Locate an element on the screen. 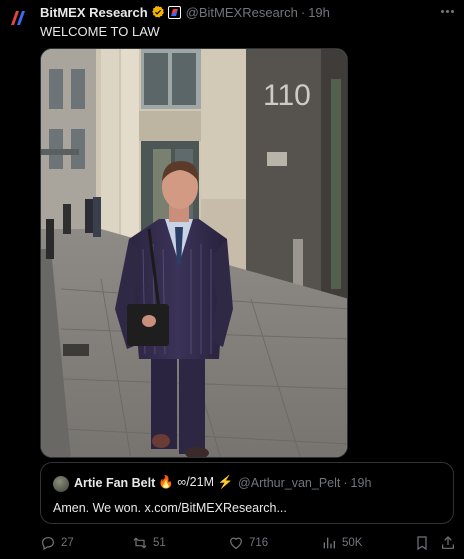  tweet-header: BitMEX Research @BitMEXResearch · 19h is located at coordinates (185, 12).